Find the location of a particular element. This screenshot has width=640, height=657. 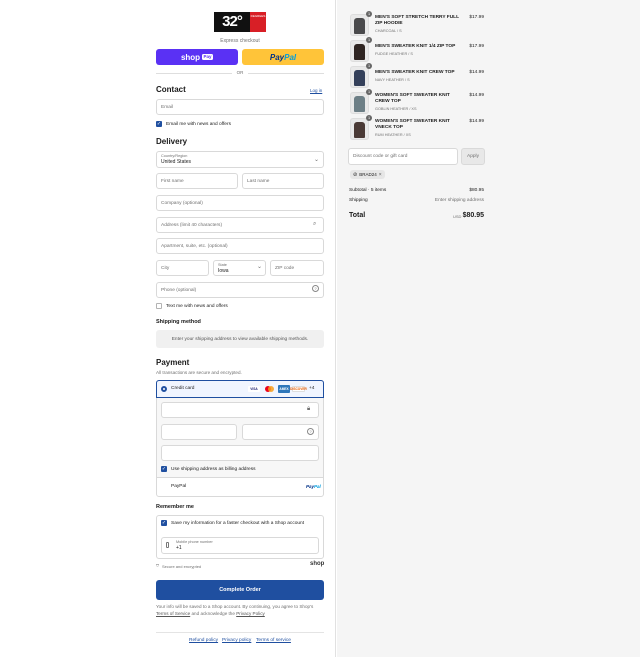

text-news-checkbox is located at coordinates (159, 306).